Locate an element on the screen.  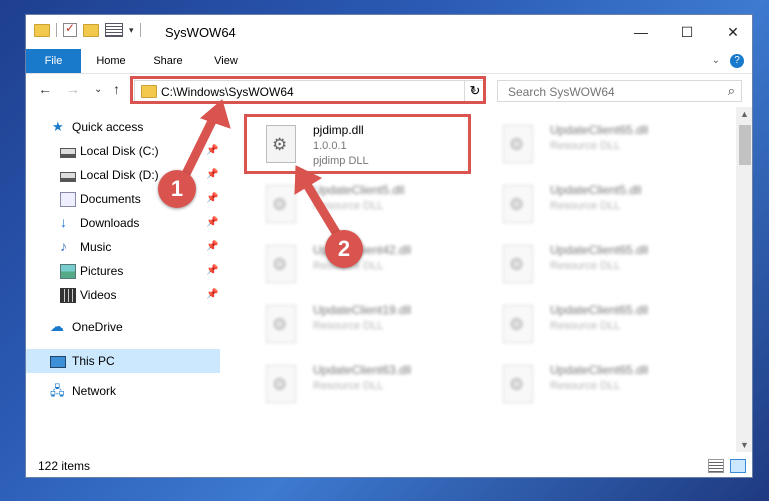
arrow-2-shaft is located at coordinates (320, 207).